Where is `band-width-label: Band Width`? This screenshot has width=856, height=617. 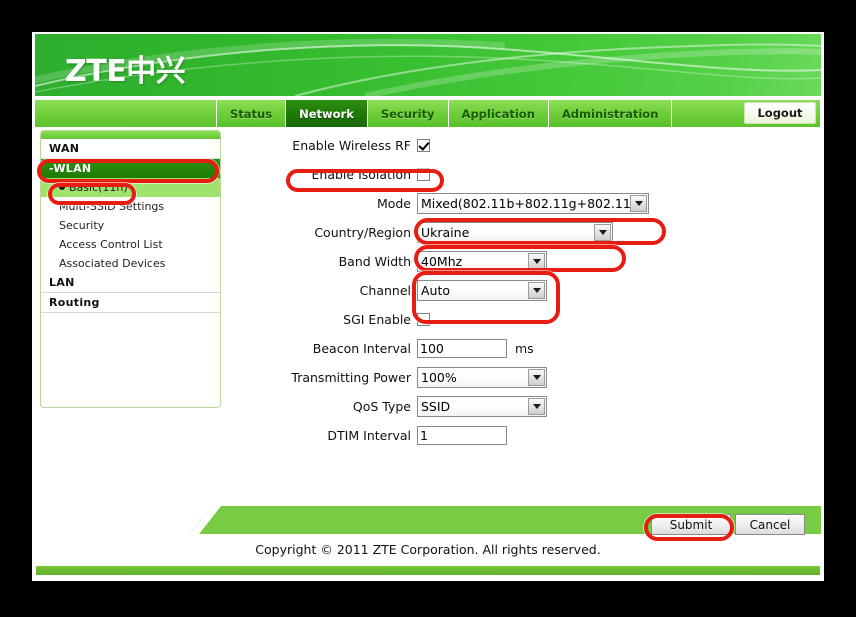 band-width-label: Band Width is located at coordinates (374, 261).